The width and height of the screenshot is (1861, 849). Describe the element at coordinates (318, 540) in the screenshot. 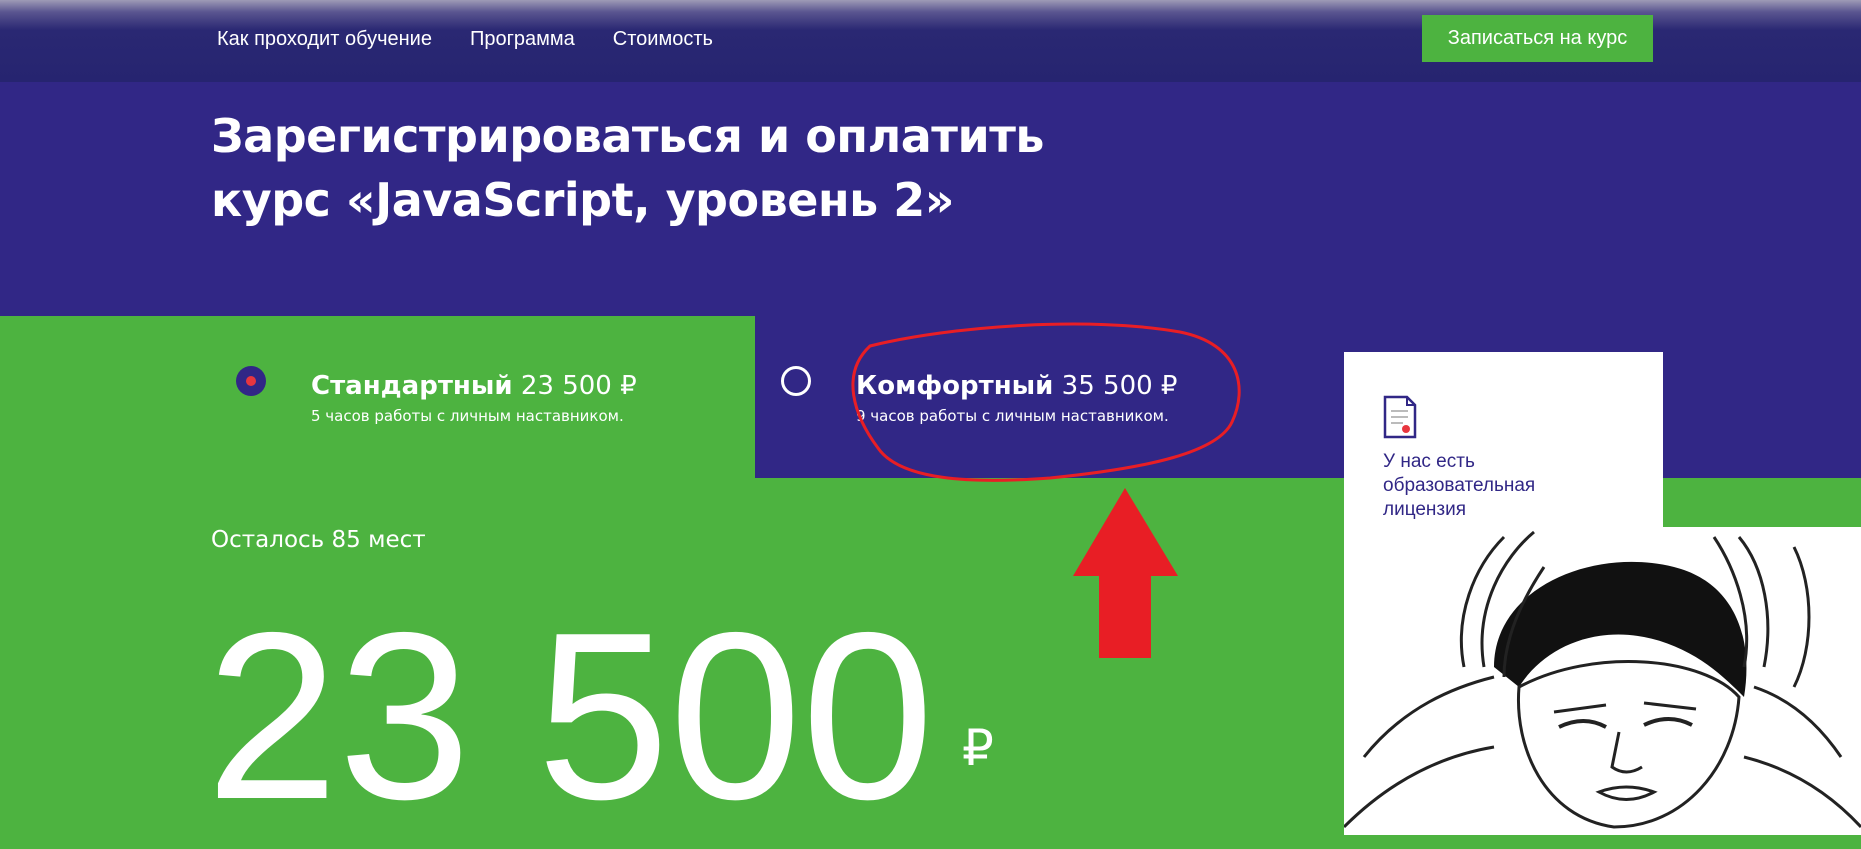

I see `seats-left-label: Осталось 85 мест` at that location.